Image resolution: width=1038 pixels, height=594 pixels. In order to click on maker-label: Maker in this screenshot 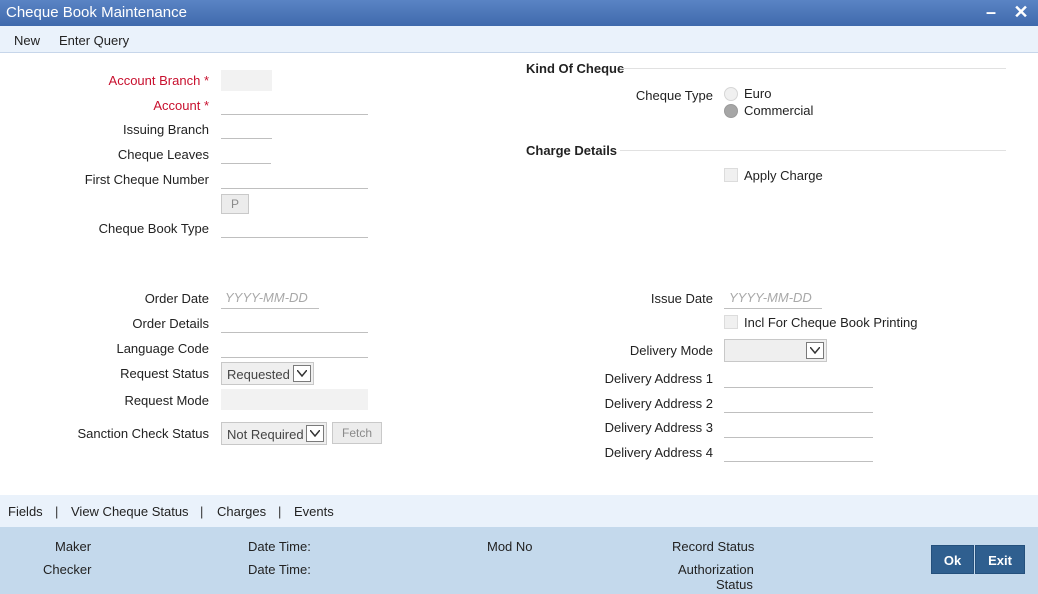, I will do `click(73, 546)`.